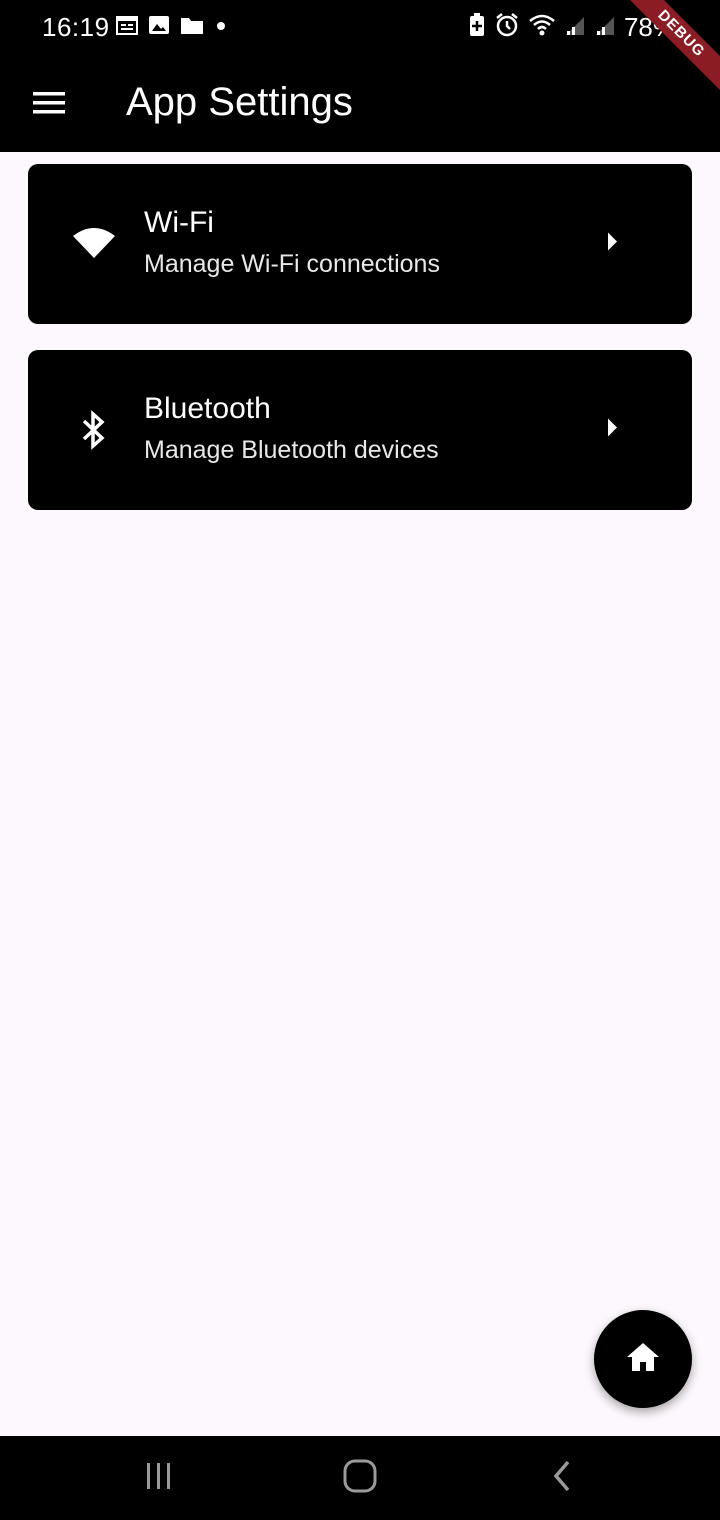  Describe the element at coordinates (221, 27) in the screenshot. I see `dot-icon` at that location.